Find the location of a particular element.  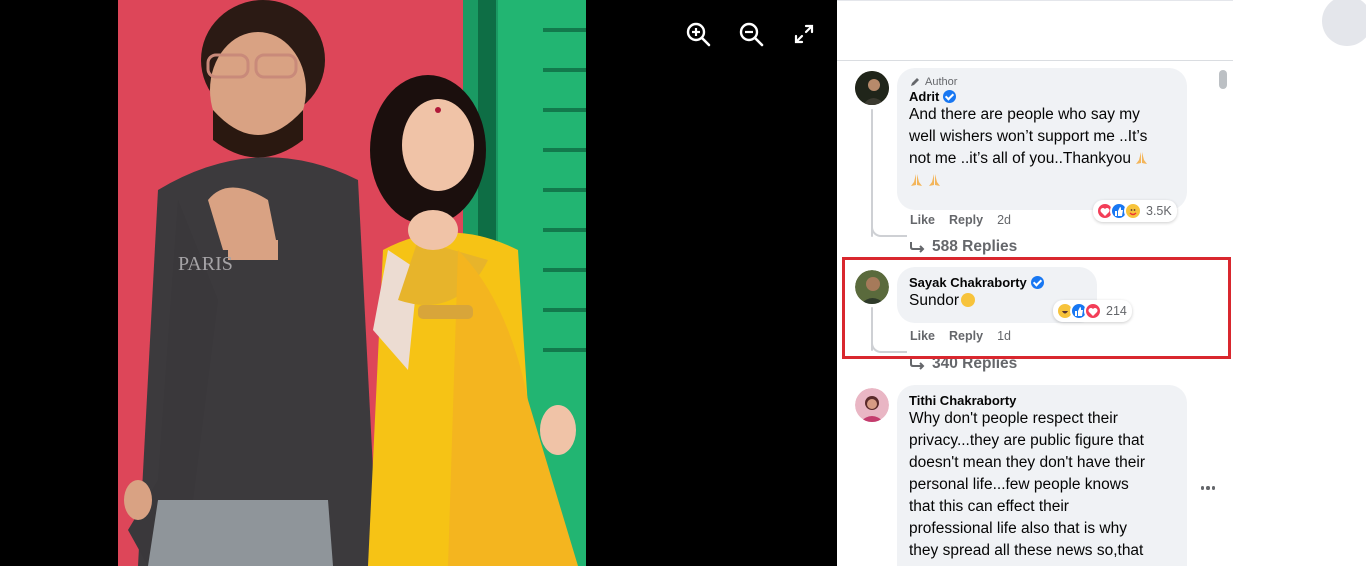

comment-text-line: not me ..it’s all of you..Thankyou is located at coordinates (1042, 159).